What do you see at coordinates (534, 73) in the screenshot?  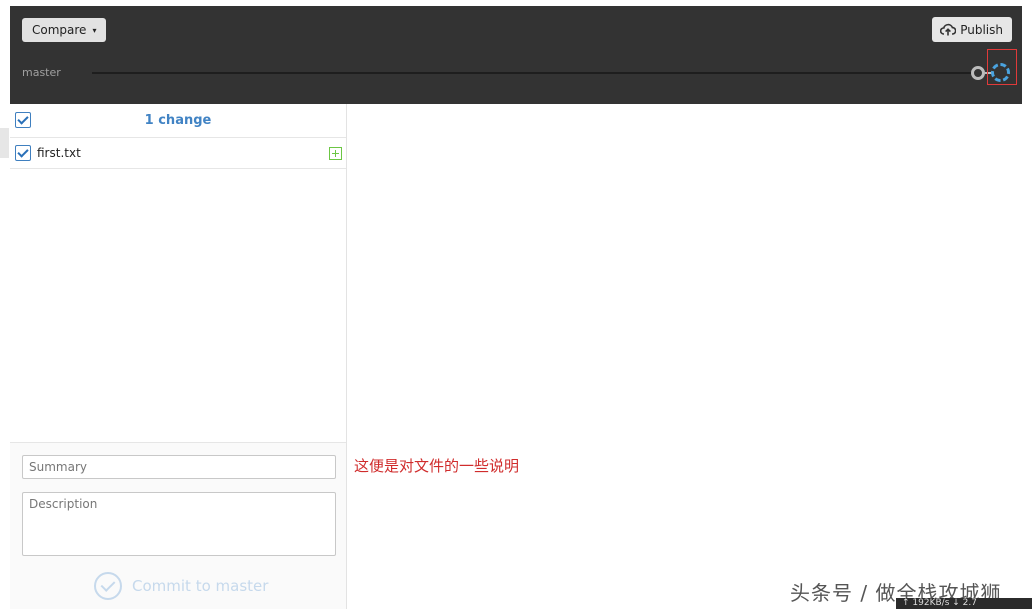 I see `history-timeline` at bounding box center [534, 73].